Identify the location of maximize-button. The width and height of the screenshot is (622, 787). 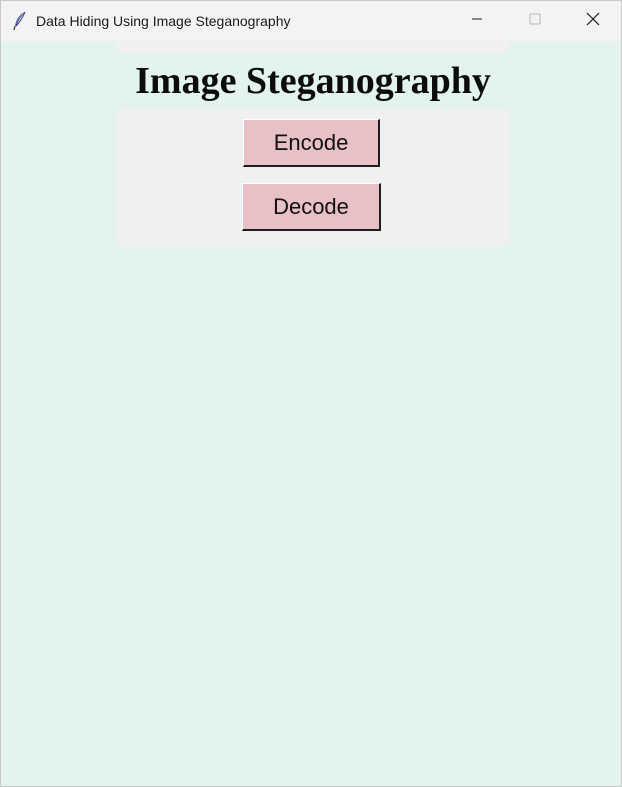
(535, 21).